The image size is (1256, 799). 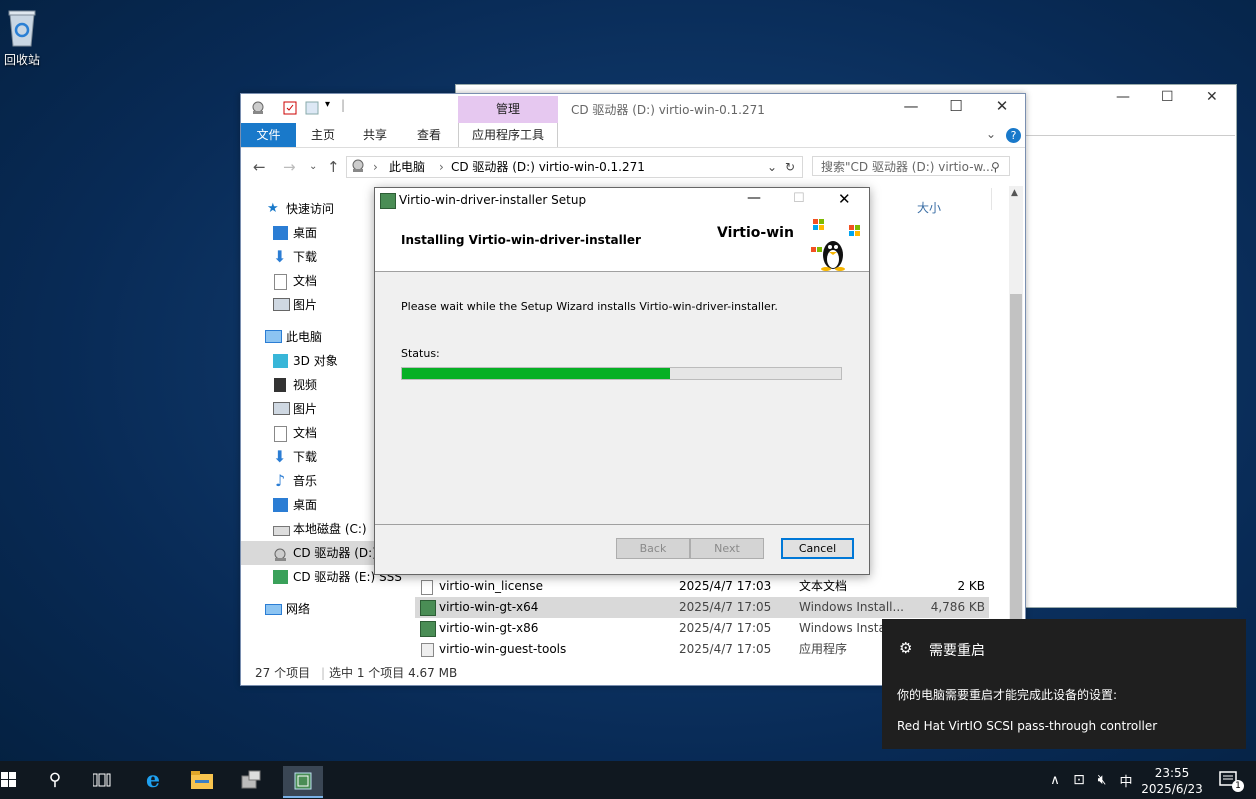 I want to click on dialog-title: Virtio-win-driver-installer Setup, so click(x=493, y=200).